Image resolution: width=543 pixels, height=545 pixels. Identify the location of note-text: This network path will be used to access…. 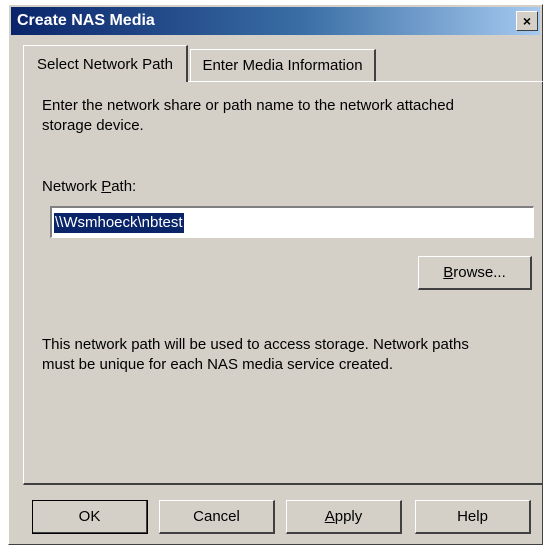
(255, 355).